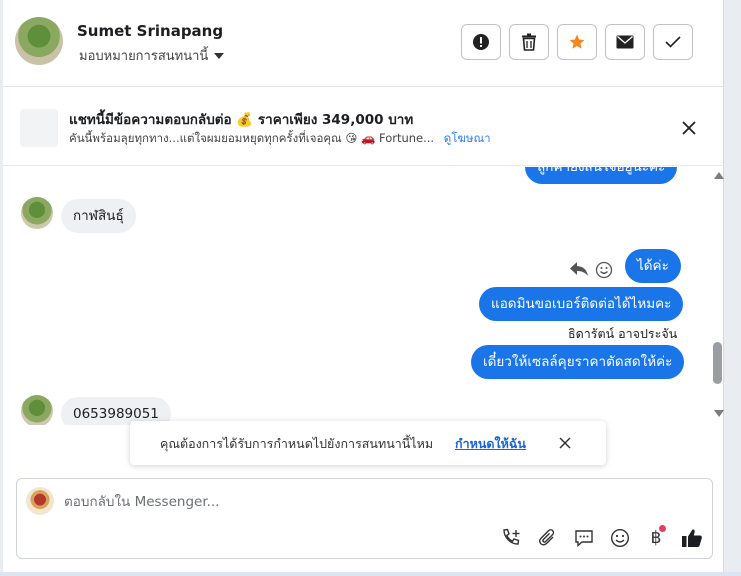 This screenshot has width=741, height=576. I want to click on chat-bubble-icon, so click(584, 539).